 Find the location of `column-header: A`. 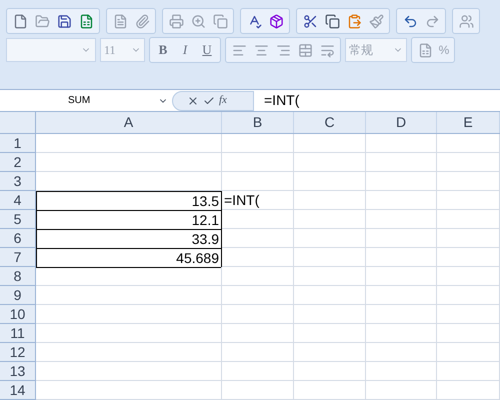

column-header: A is located at coordinates (129, 122).